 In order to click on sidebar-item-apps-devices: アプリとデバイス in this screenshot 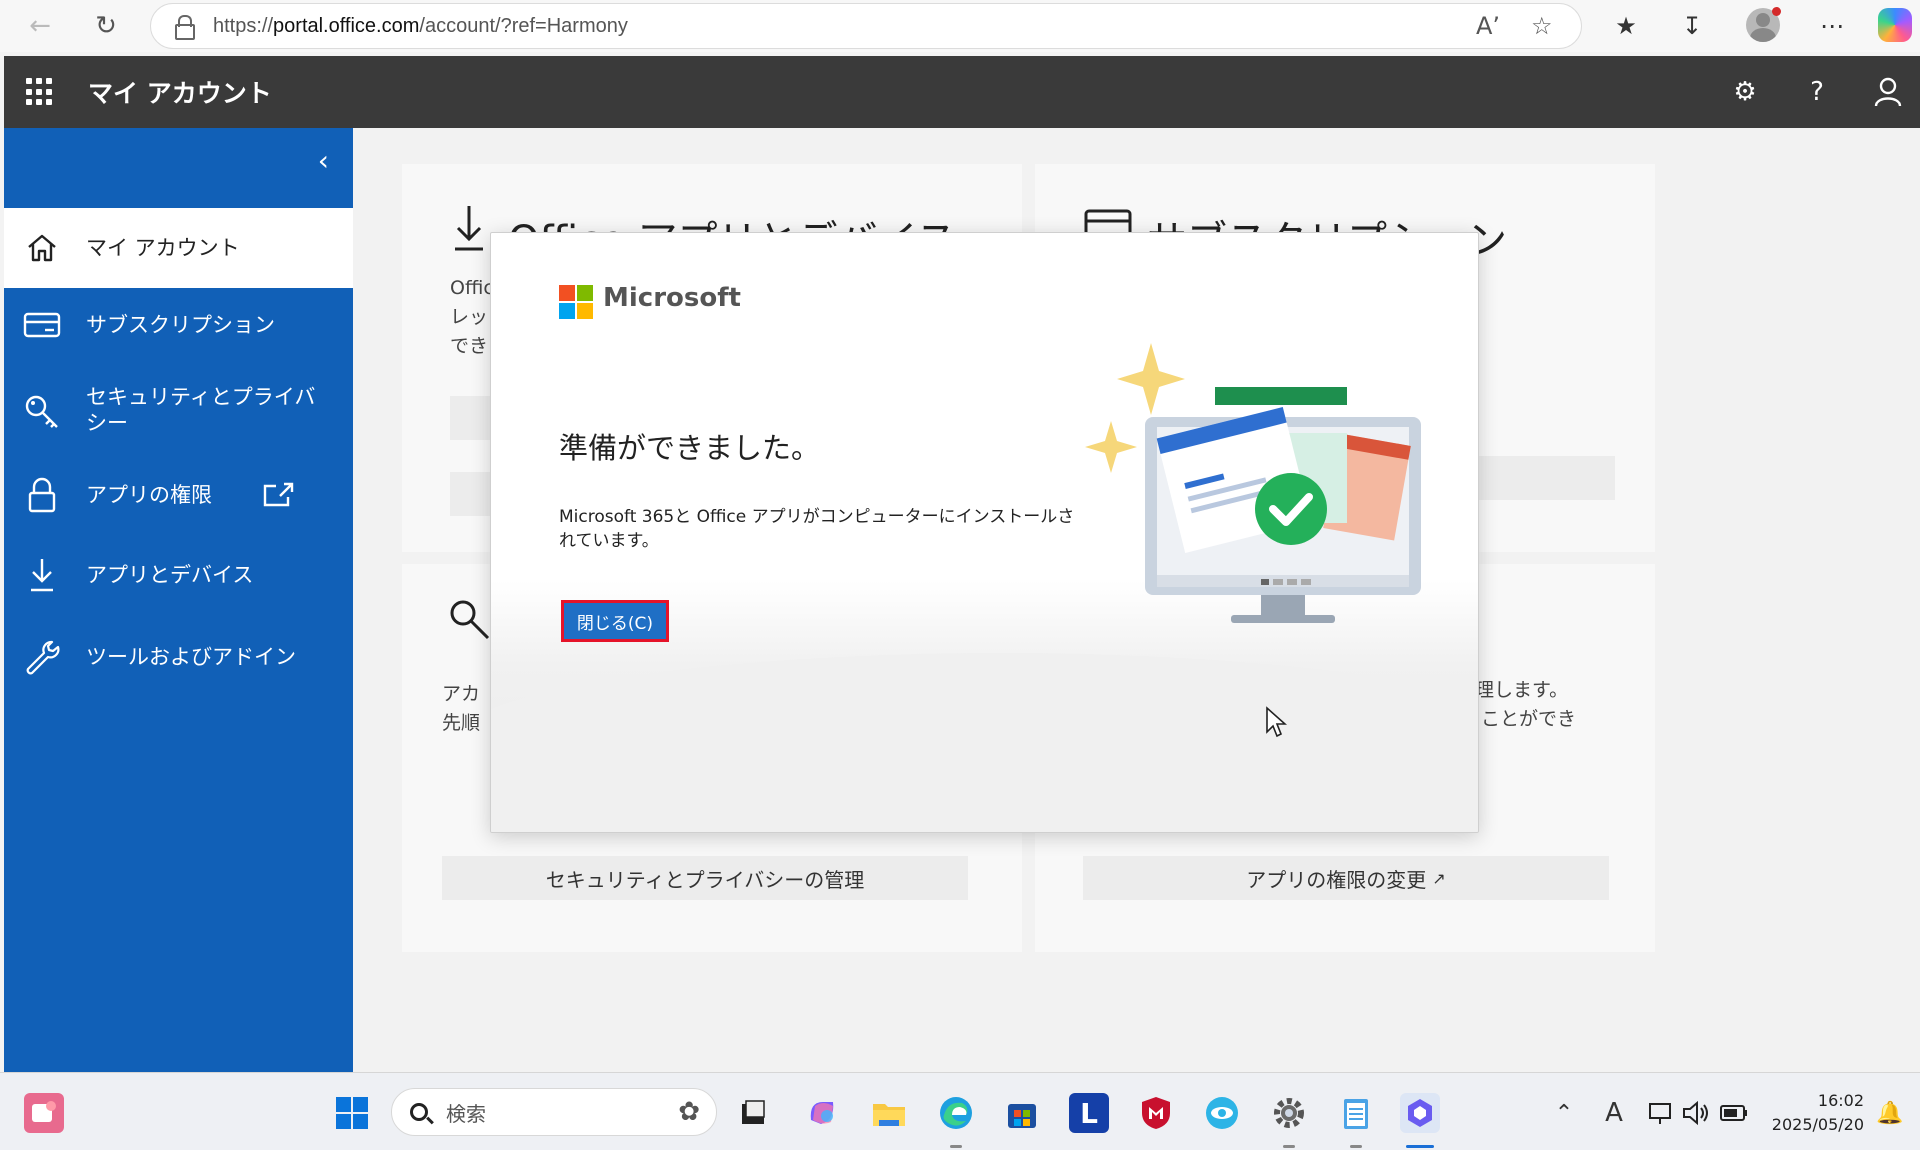, I will do `click(178, 575)`.